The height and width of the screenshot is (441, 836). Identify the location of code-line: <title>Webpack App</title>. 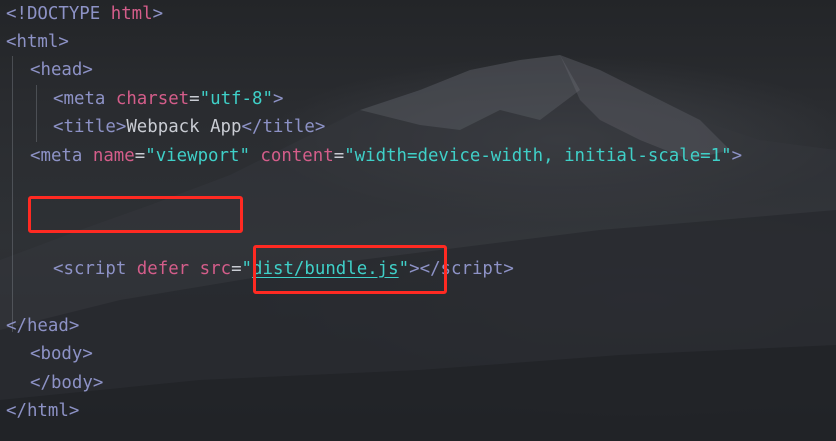
(189, 127).